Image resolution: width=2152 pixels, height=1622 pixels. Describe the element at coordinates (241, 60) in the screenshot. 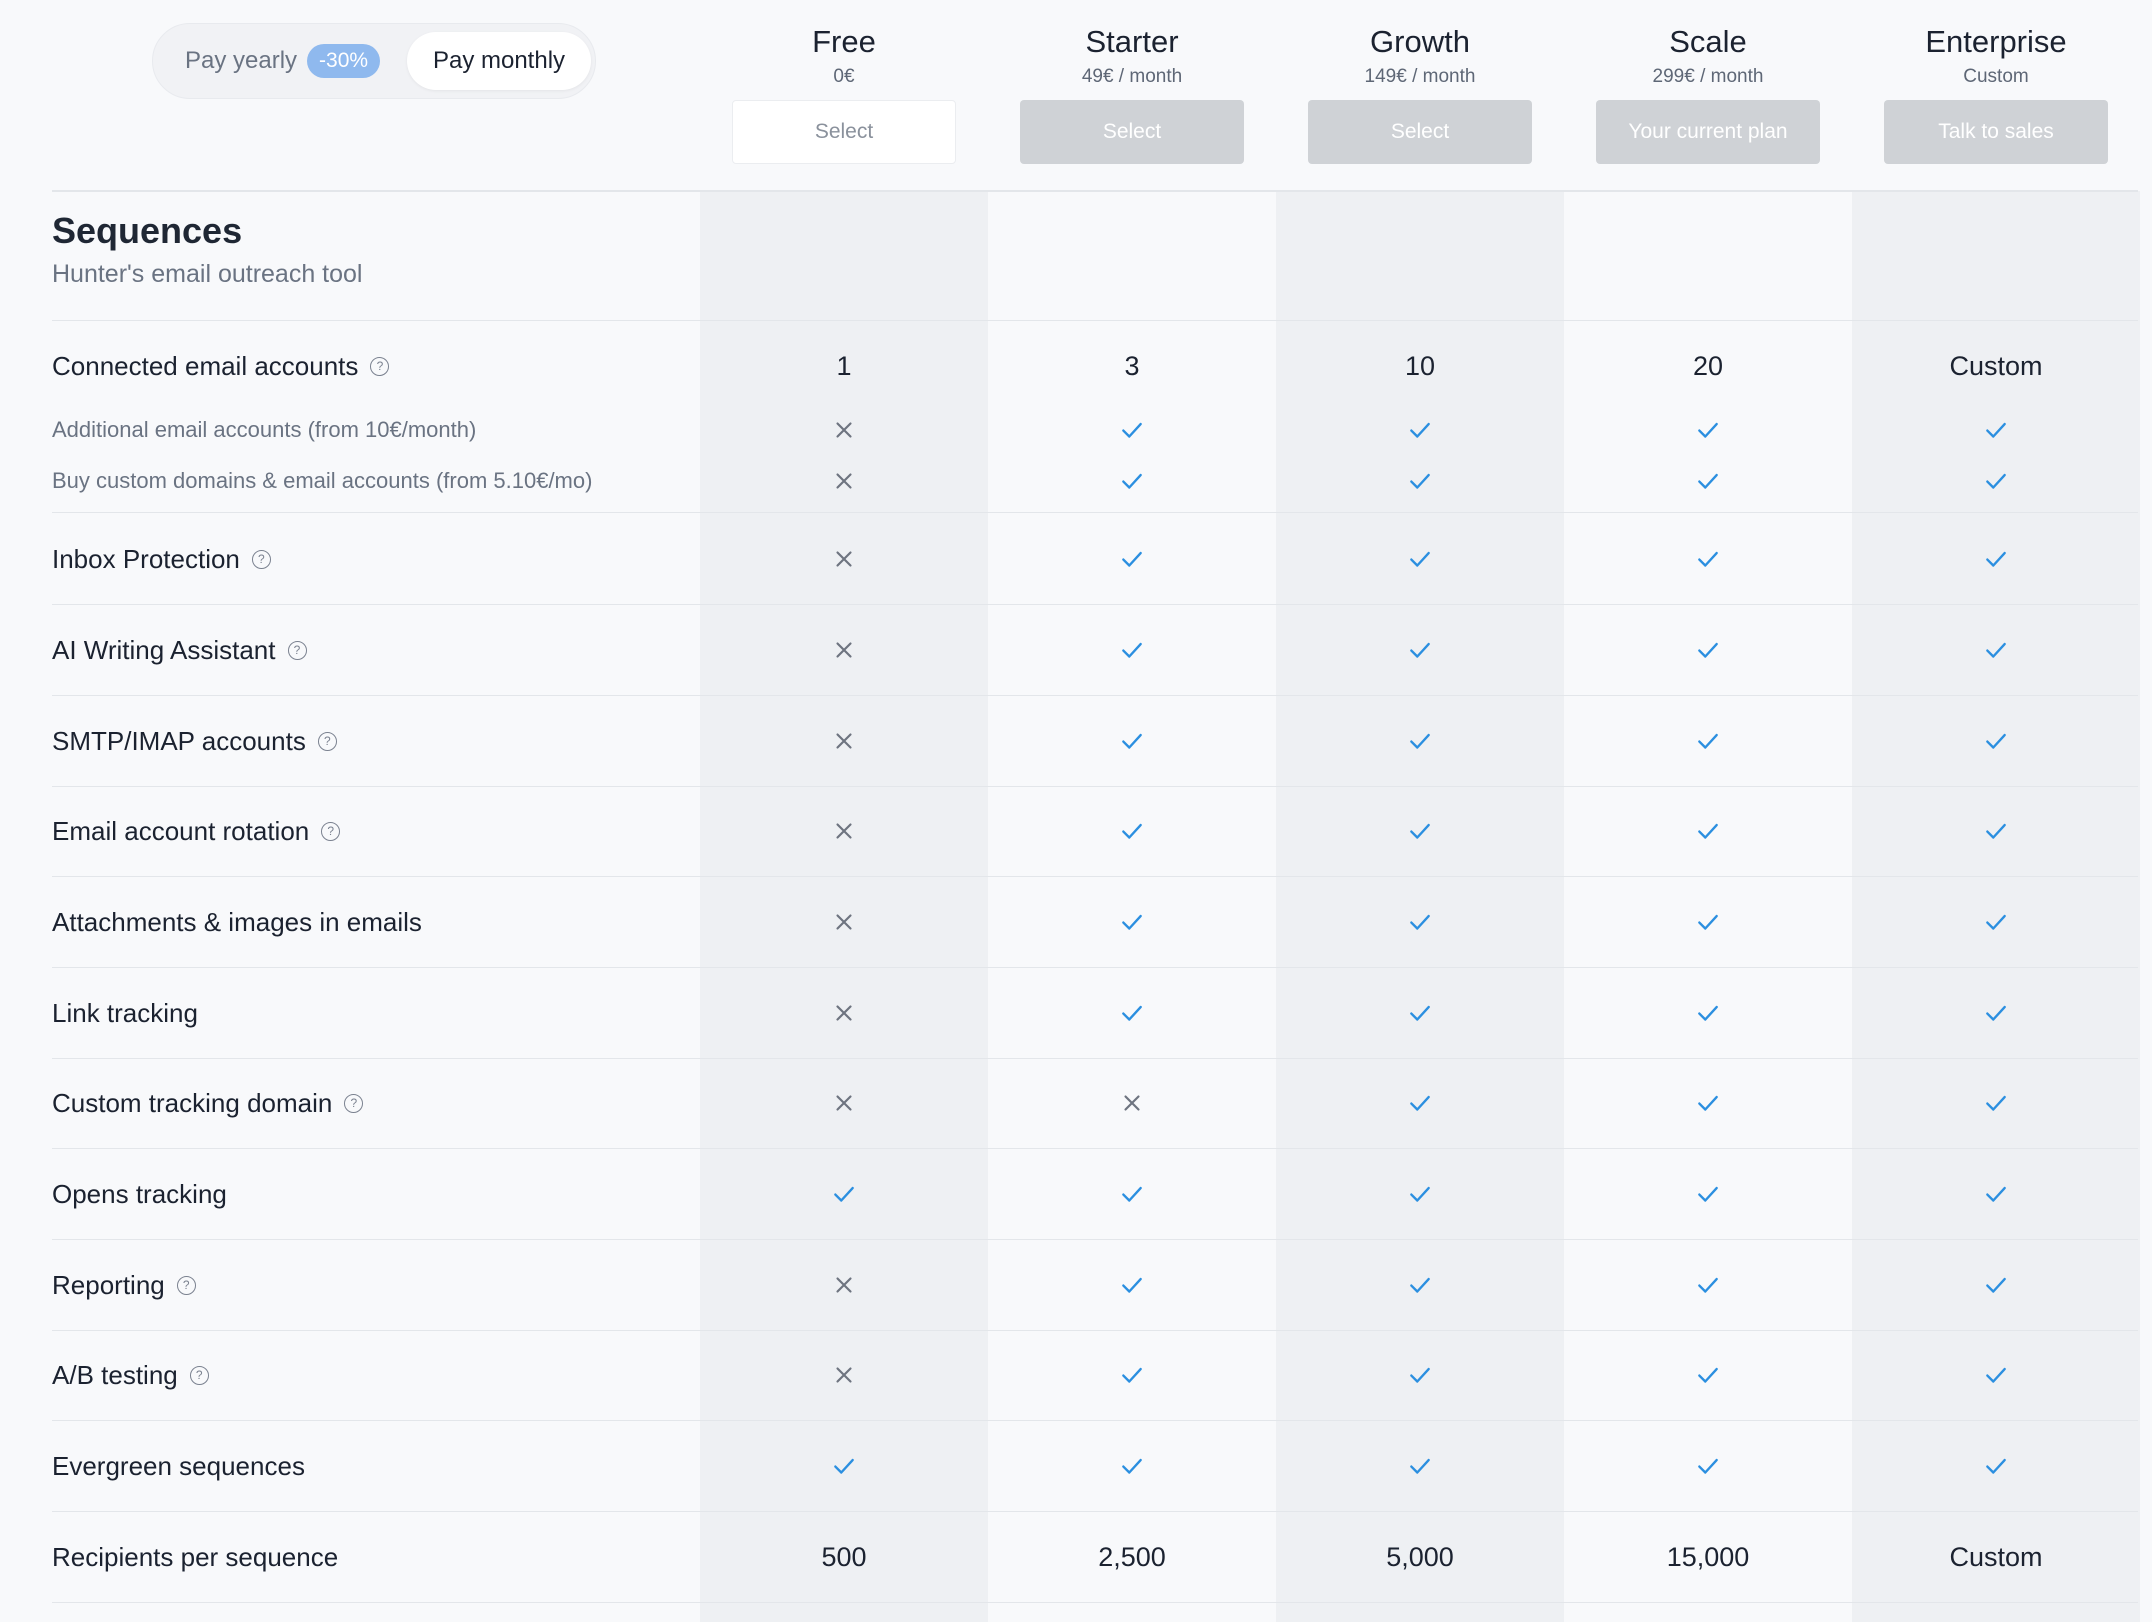

I see `pay-yearly-label: Pay yearly` at that location.